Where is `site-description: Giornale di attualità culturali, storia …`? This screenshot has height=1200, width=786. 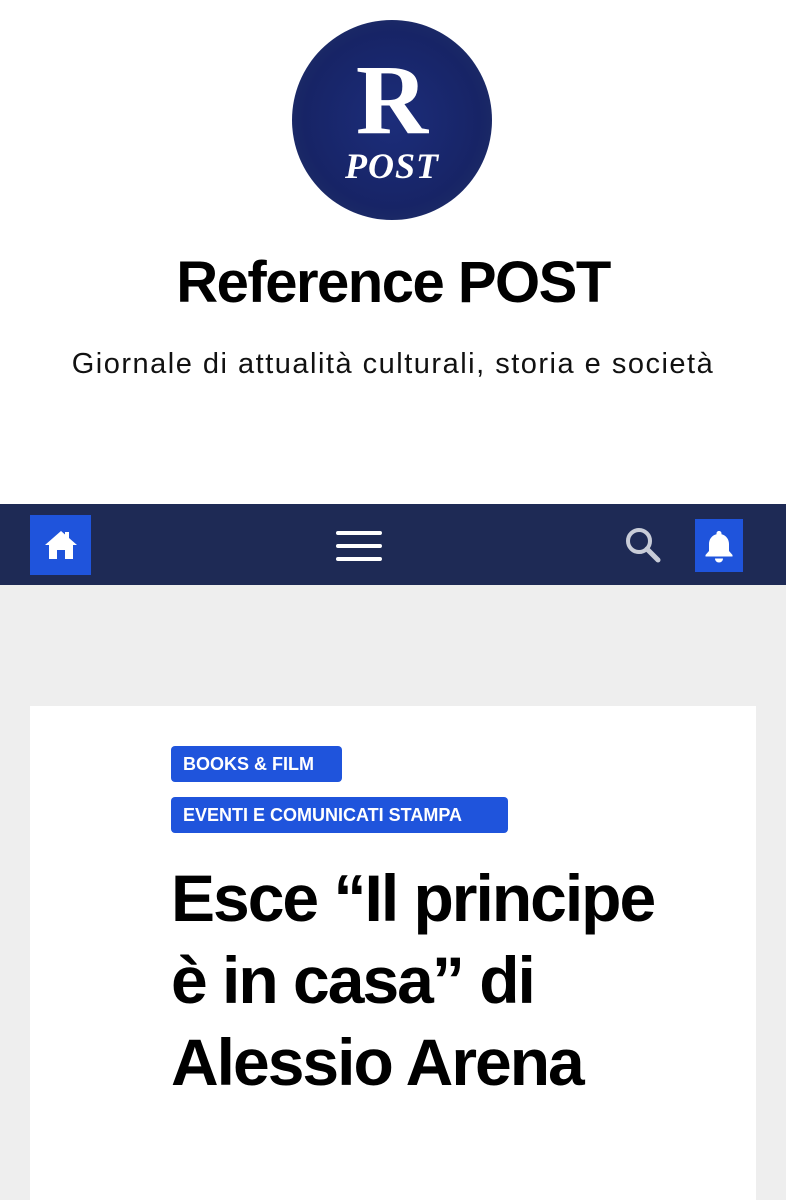 site-description: Giornale di attualità culturali, storia … is located at coordinates (393, 364).